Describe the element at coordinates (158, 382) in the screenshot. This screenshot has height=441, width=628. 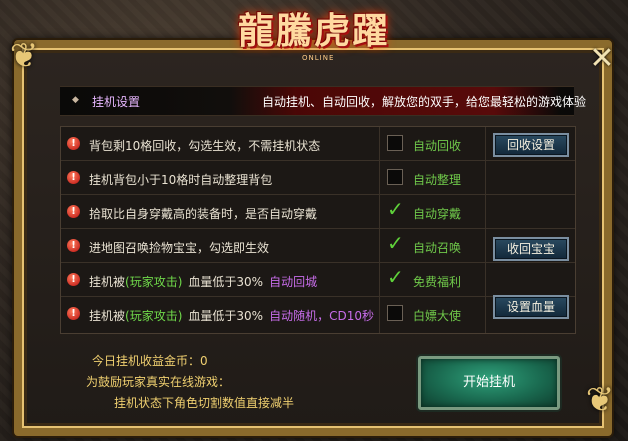
I see `encourage-text: 为鼓励玩家真实在线游戏：` at that location.